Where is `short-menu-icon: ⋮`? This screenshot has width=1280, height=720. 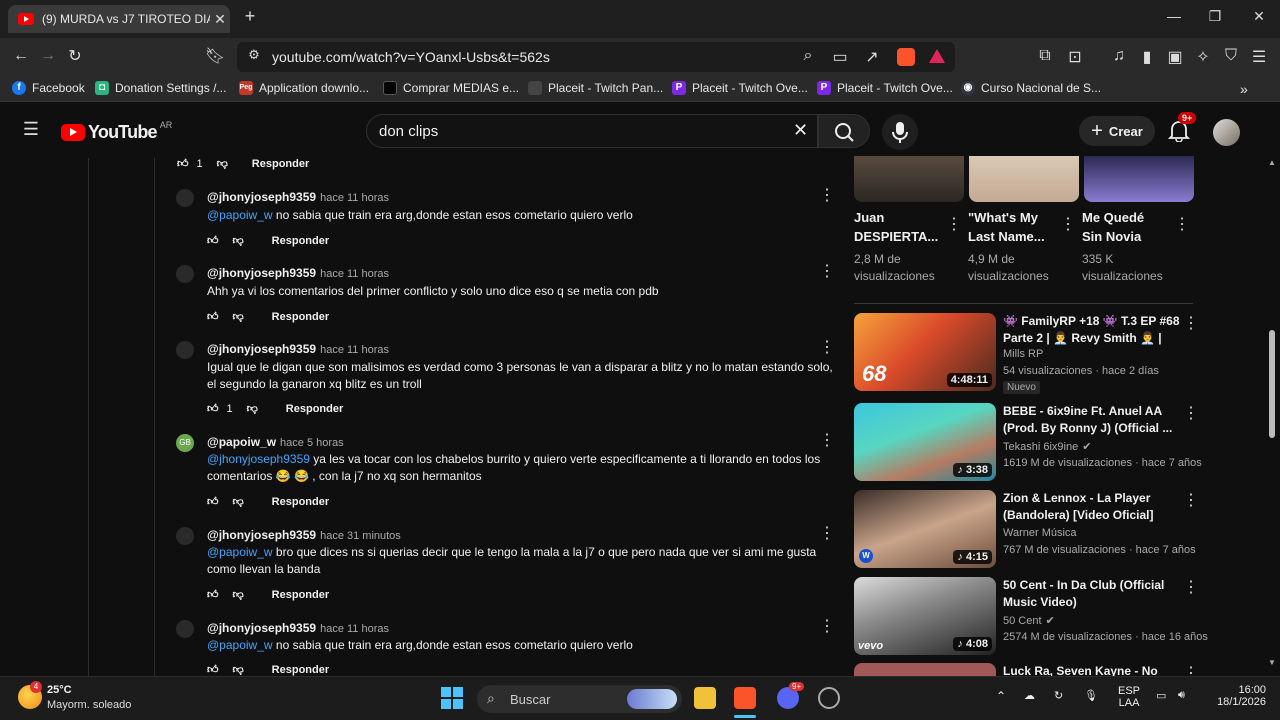
short-menu-icon: ⋮ is located at coordinates (1068, 224).